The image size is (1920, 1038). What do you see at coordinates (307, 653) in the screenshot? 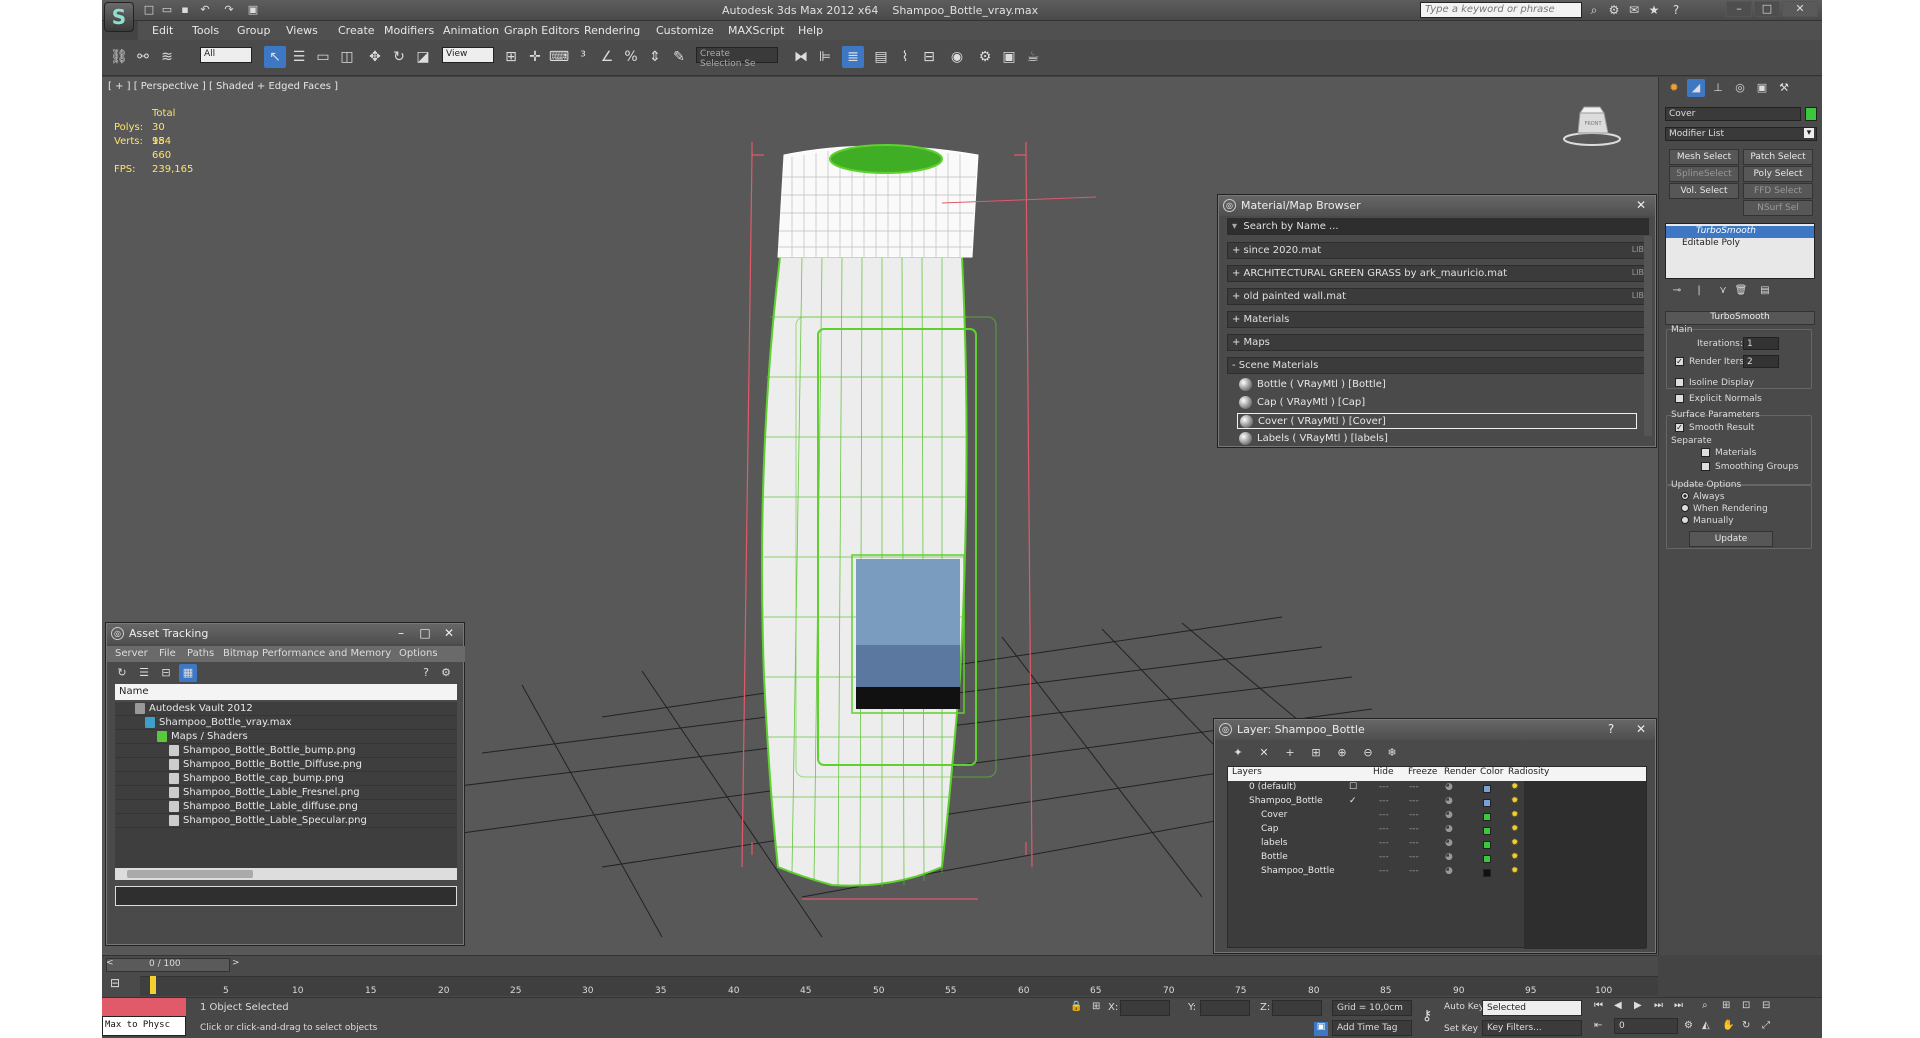
I see `asset-menu-bitmap-performance: Bitmap Performance and Memory` at bounding box center [307, 653].